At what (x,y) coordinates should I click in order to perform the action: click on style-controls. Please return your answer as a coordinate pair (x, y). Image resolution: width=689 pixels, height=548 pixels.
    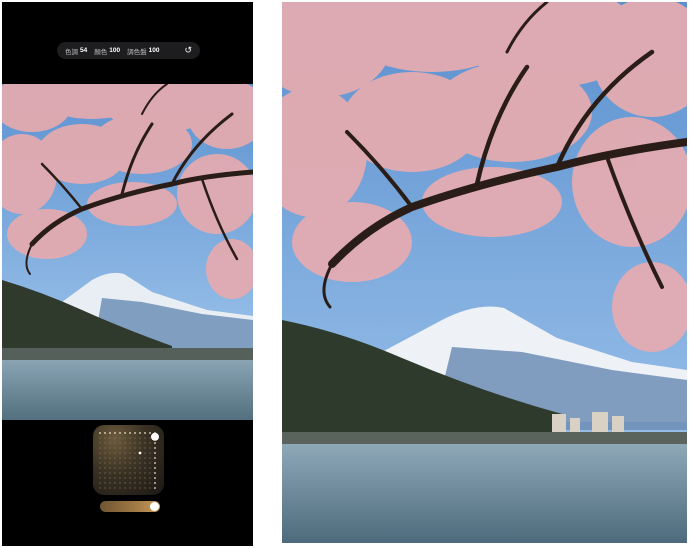
    Looking at the image, I should click on (127, 483).